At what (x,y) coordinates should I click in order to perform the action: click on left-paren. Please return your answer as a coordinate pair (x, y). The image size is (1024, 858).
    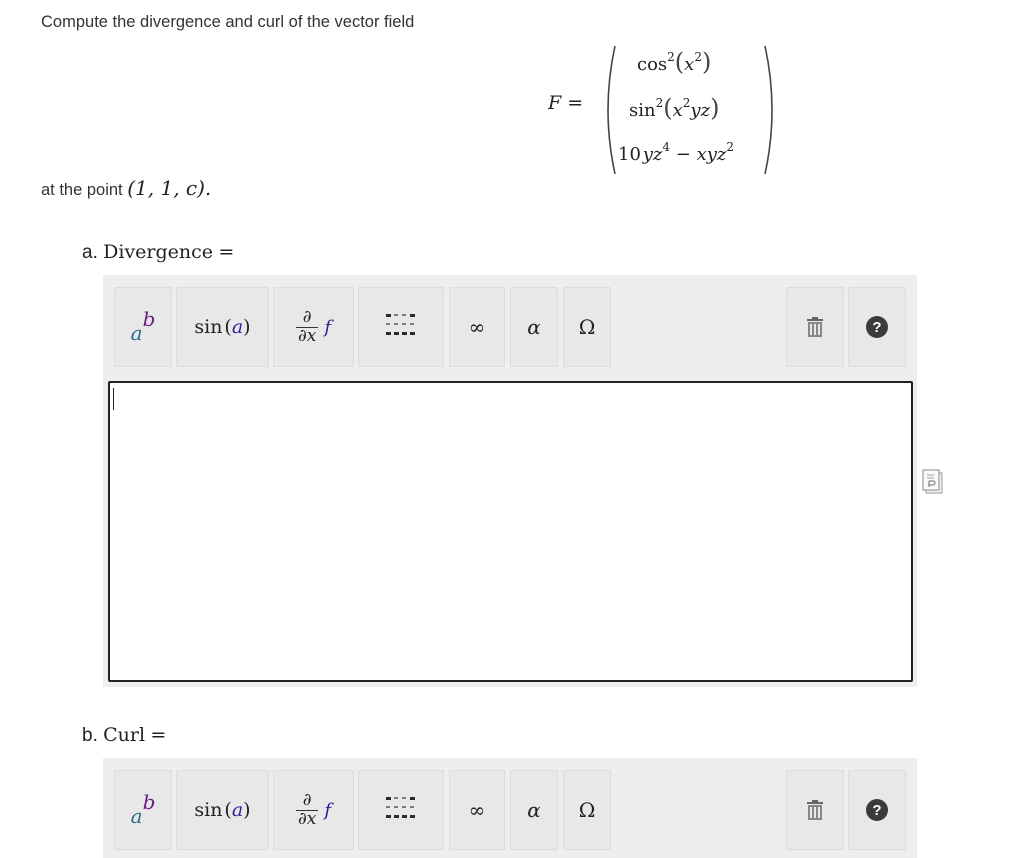
    Looking at the image, I should click on (611, 110).